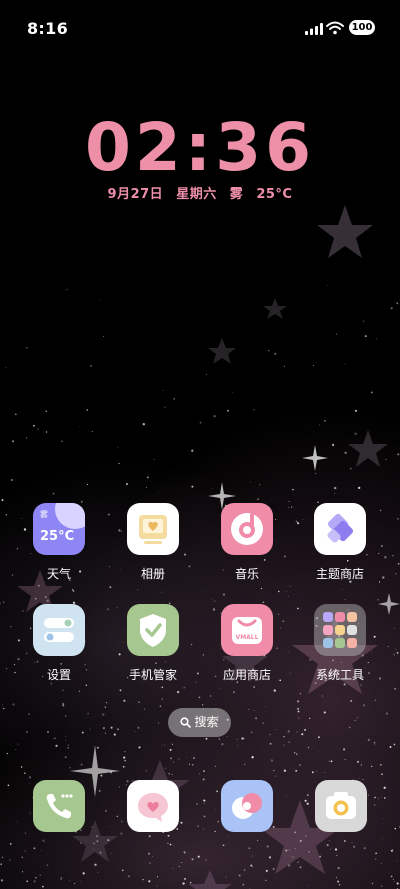  What do you see at coordinates (153, 630) in the screenshot?
I see `security-shield-icon` at bounding box center [153, 630].